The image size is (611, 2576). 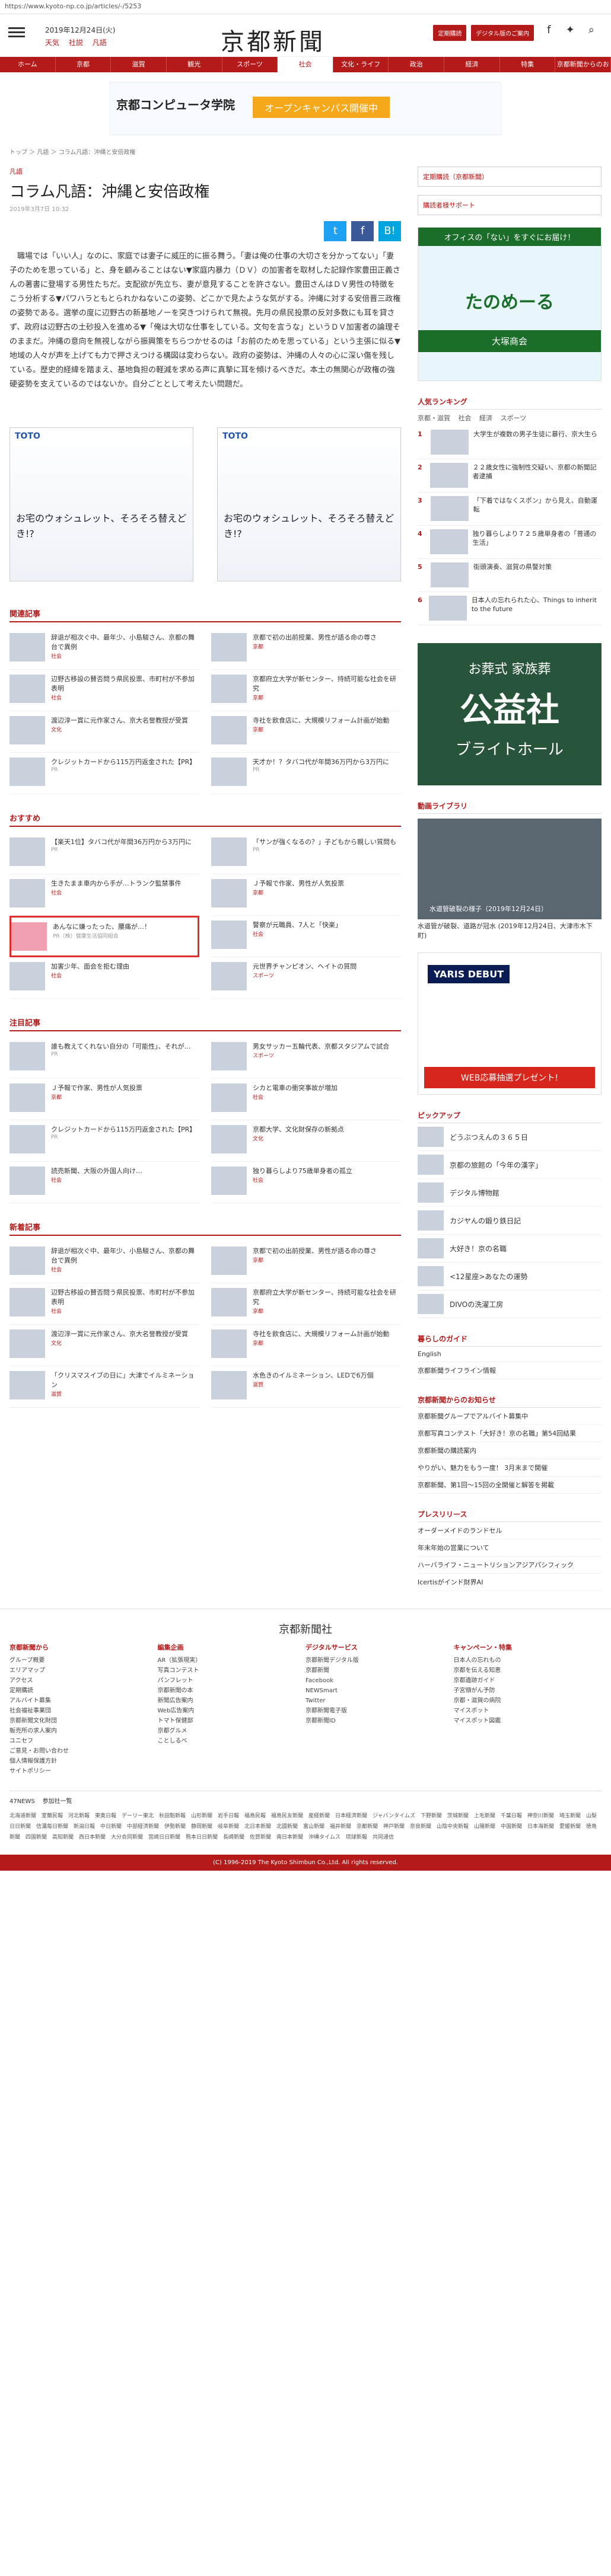 I want to click on footer-link: 京都グルメ, so click(x=229, y=1731).